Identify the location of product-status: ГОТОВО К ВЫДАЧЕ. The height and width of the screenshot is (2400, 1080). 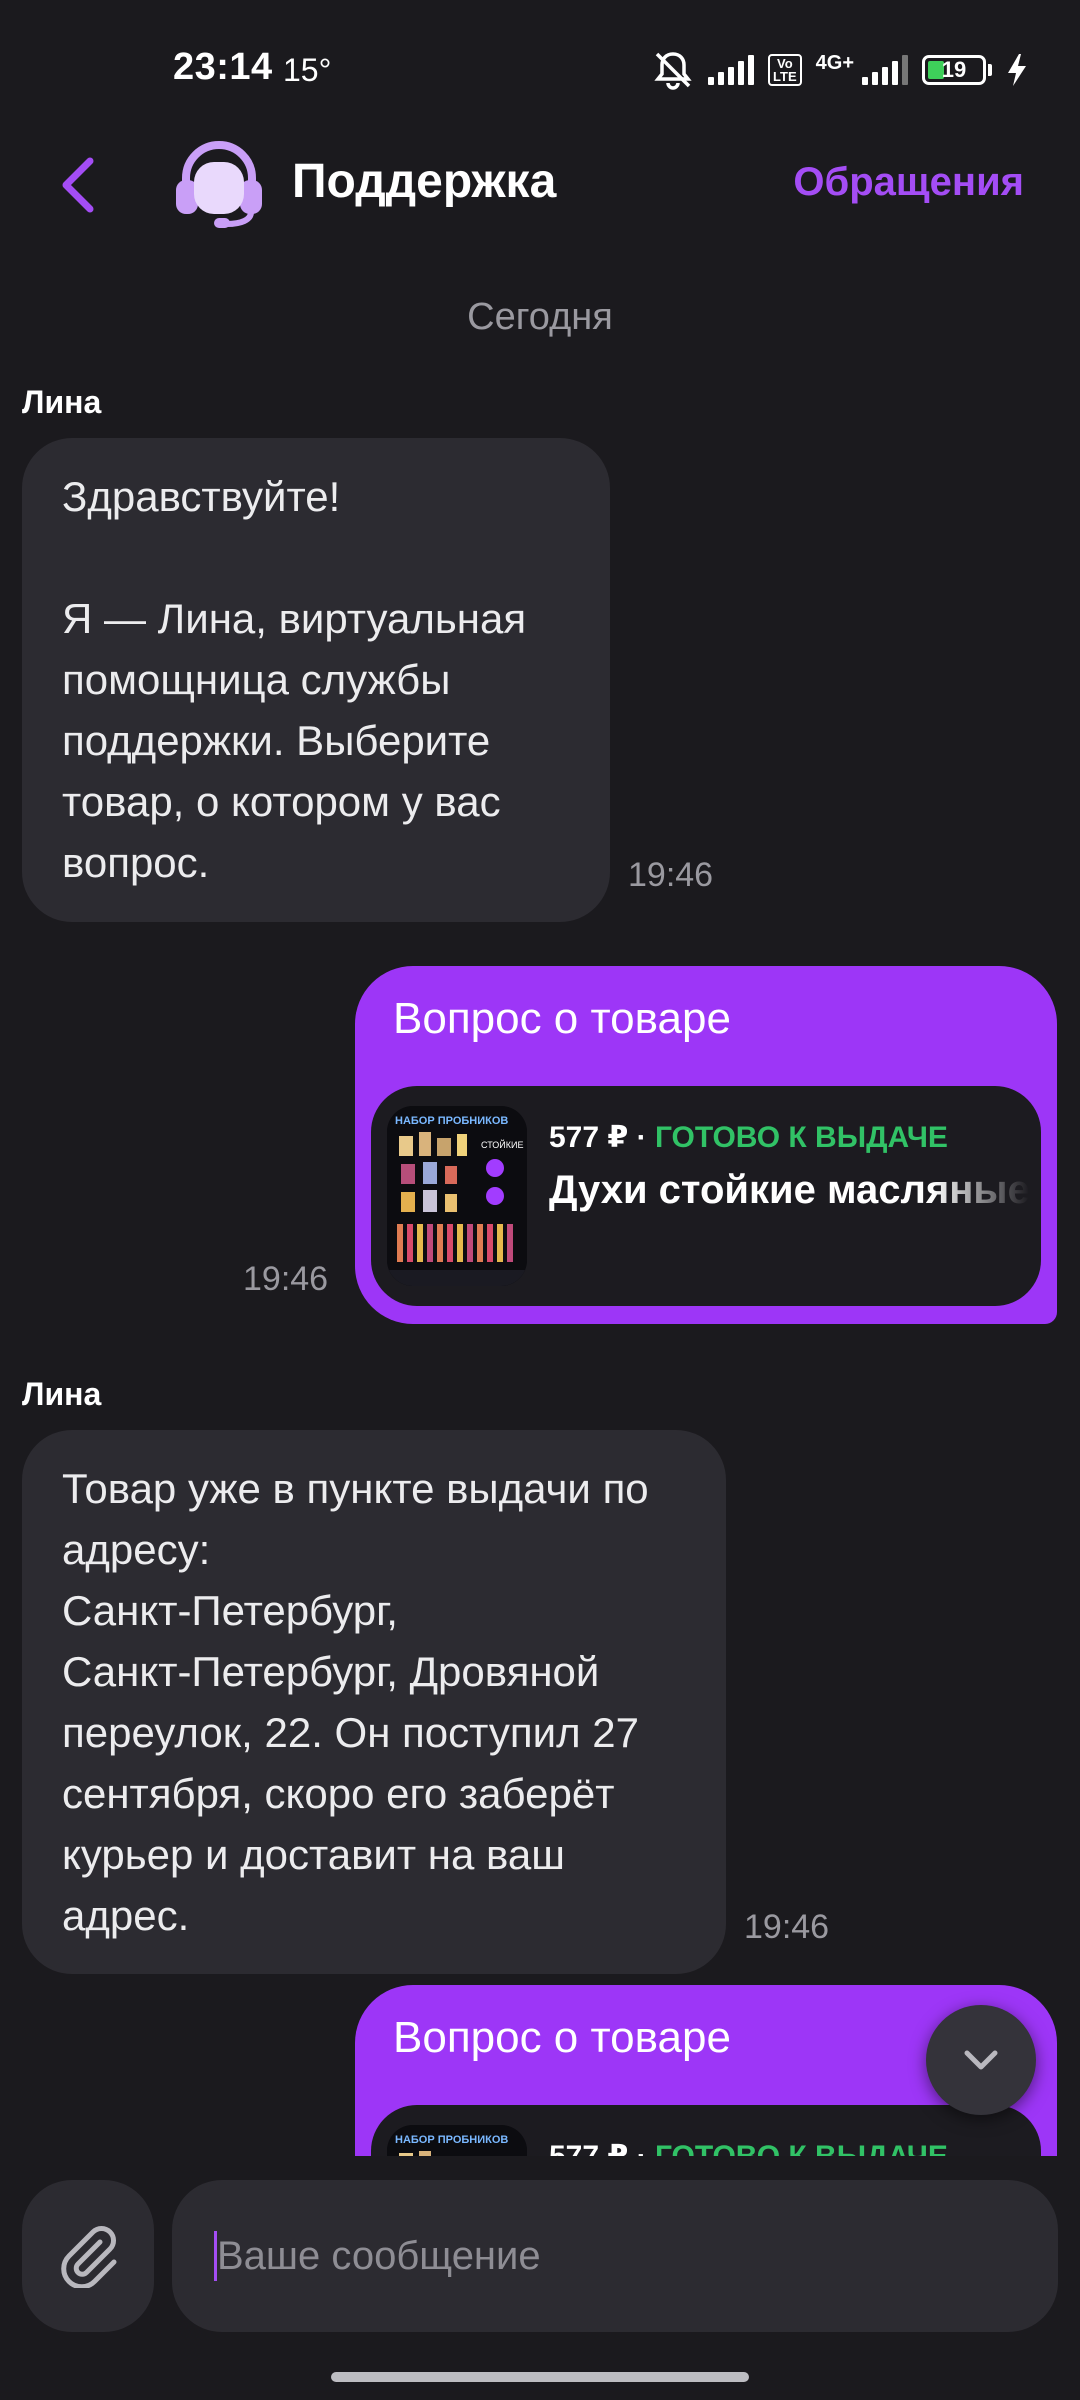
(801, 1137).